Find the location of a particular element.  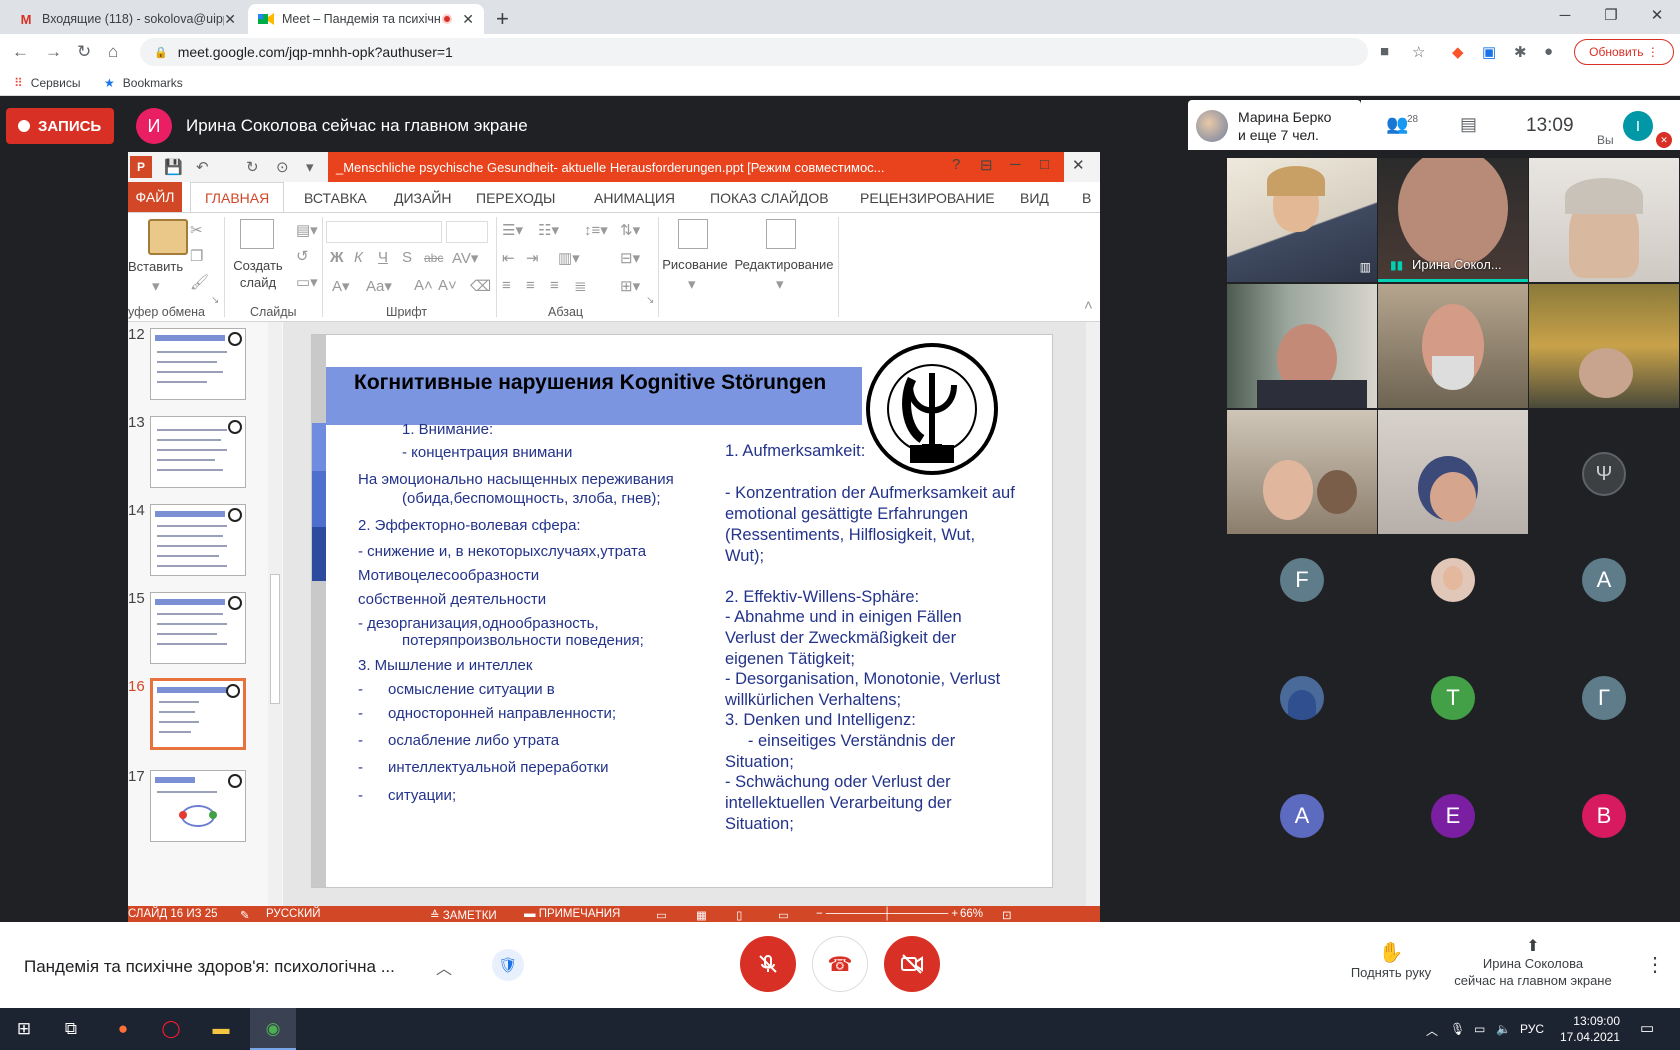

format-painter-icon: 🖌 is located at coordinates (199, 282).